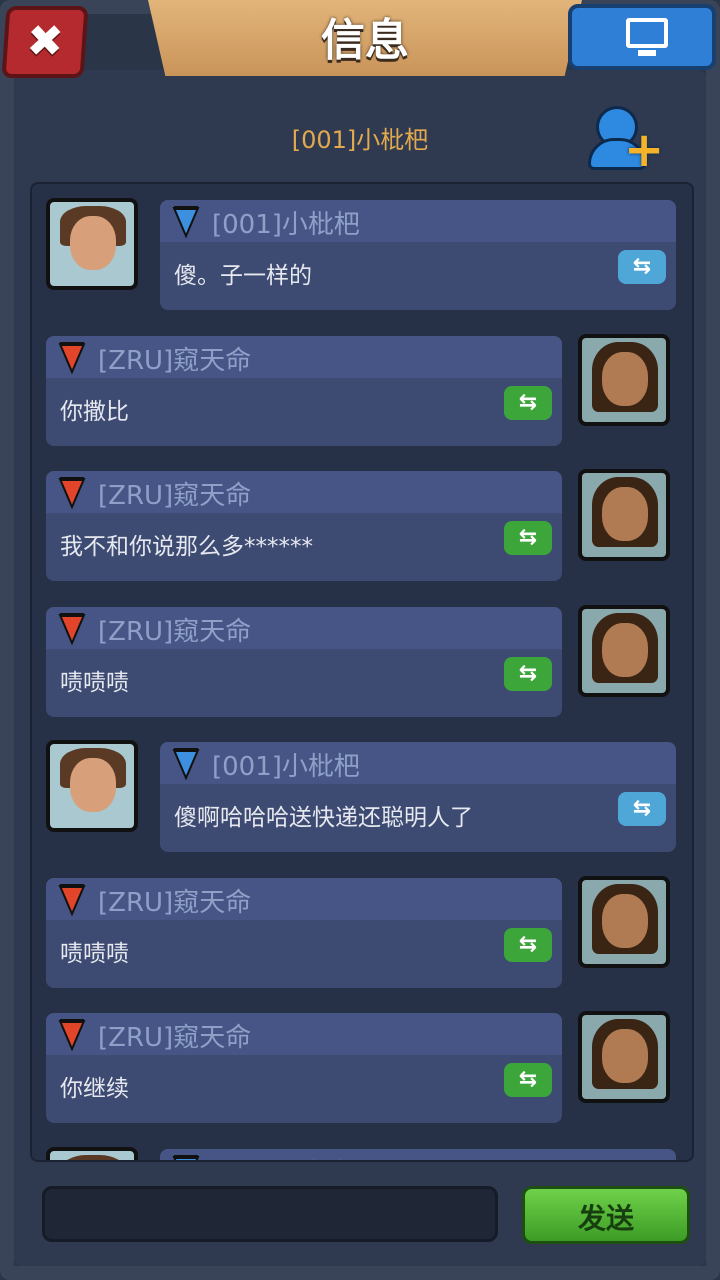  Describe the element at coordinates (94, 411) in the screenshot. I see `message-text: 你撒比` at that location.